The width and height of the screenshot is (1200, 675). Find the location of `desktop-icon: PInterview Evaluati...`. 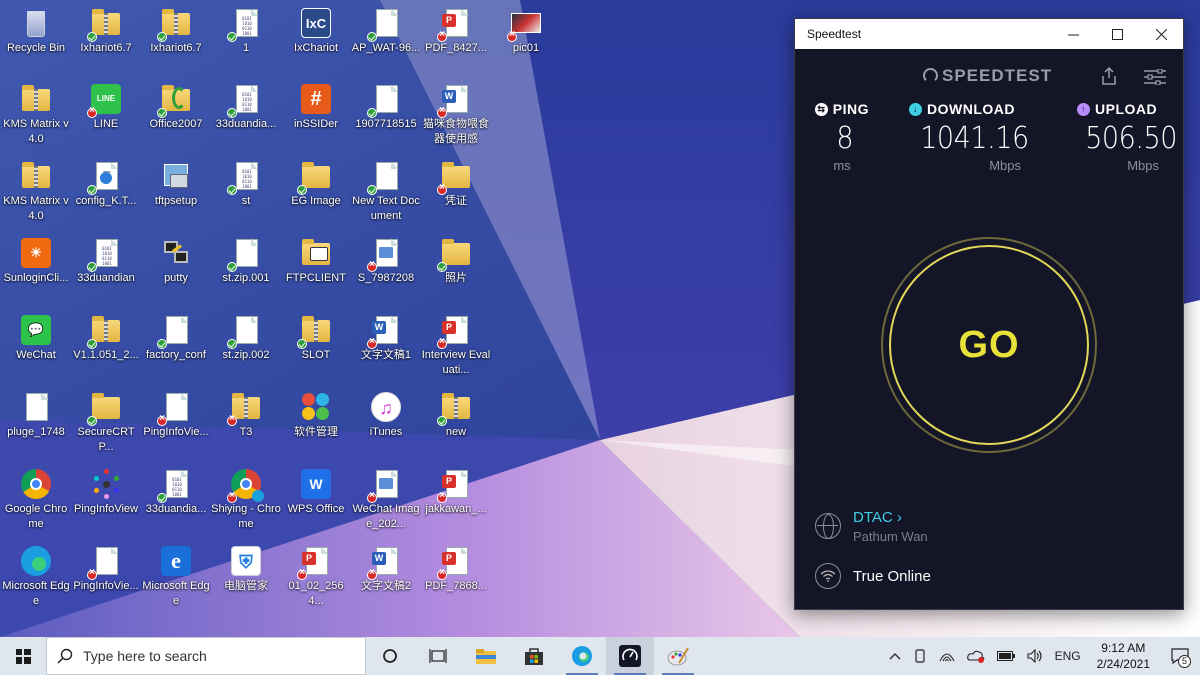

desktop-icon: PInterview Evaluati... is located at coordinates (456, 349).